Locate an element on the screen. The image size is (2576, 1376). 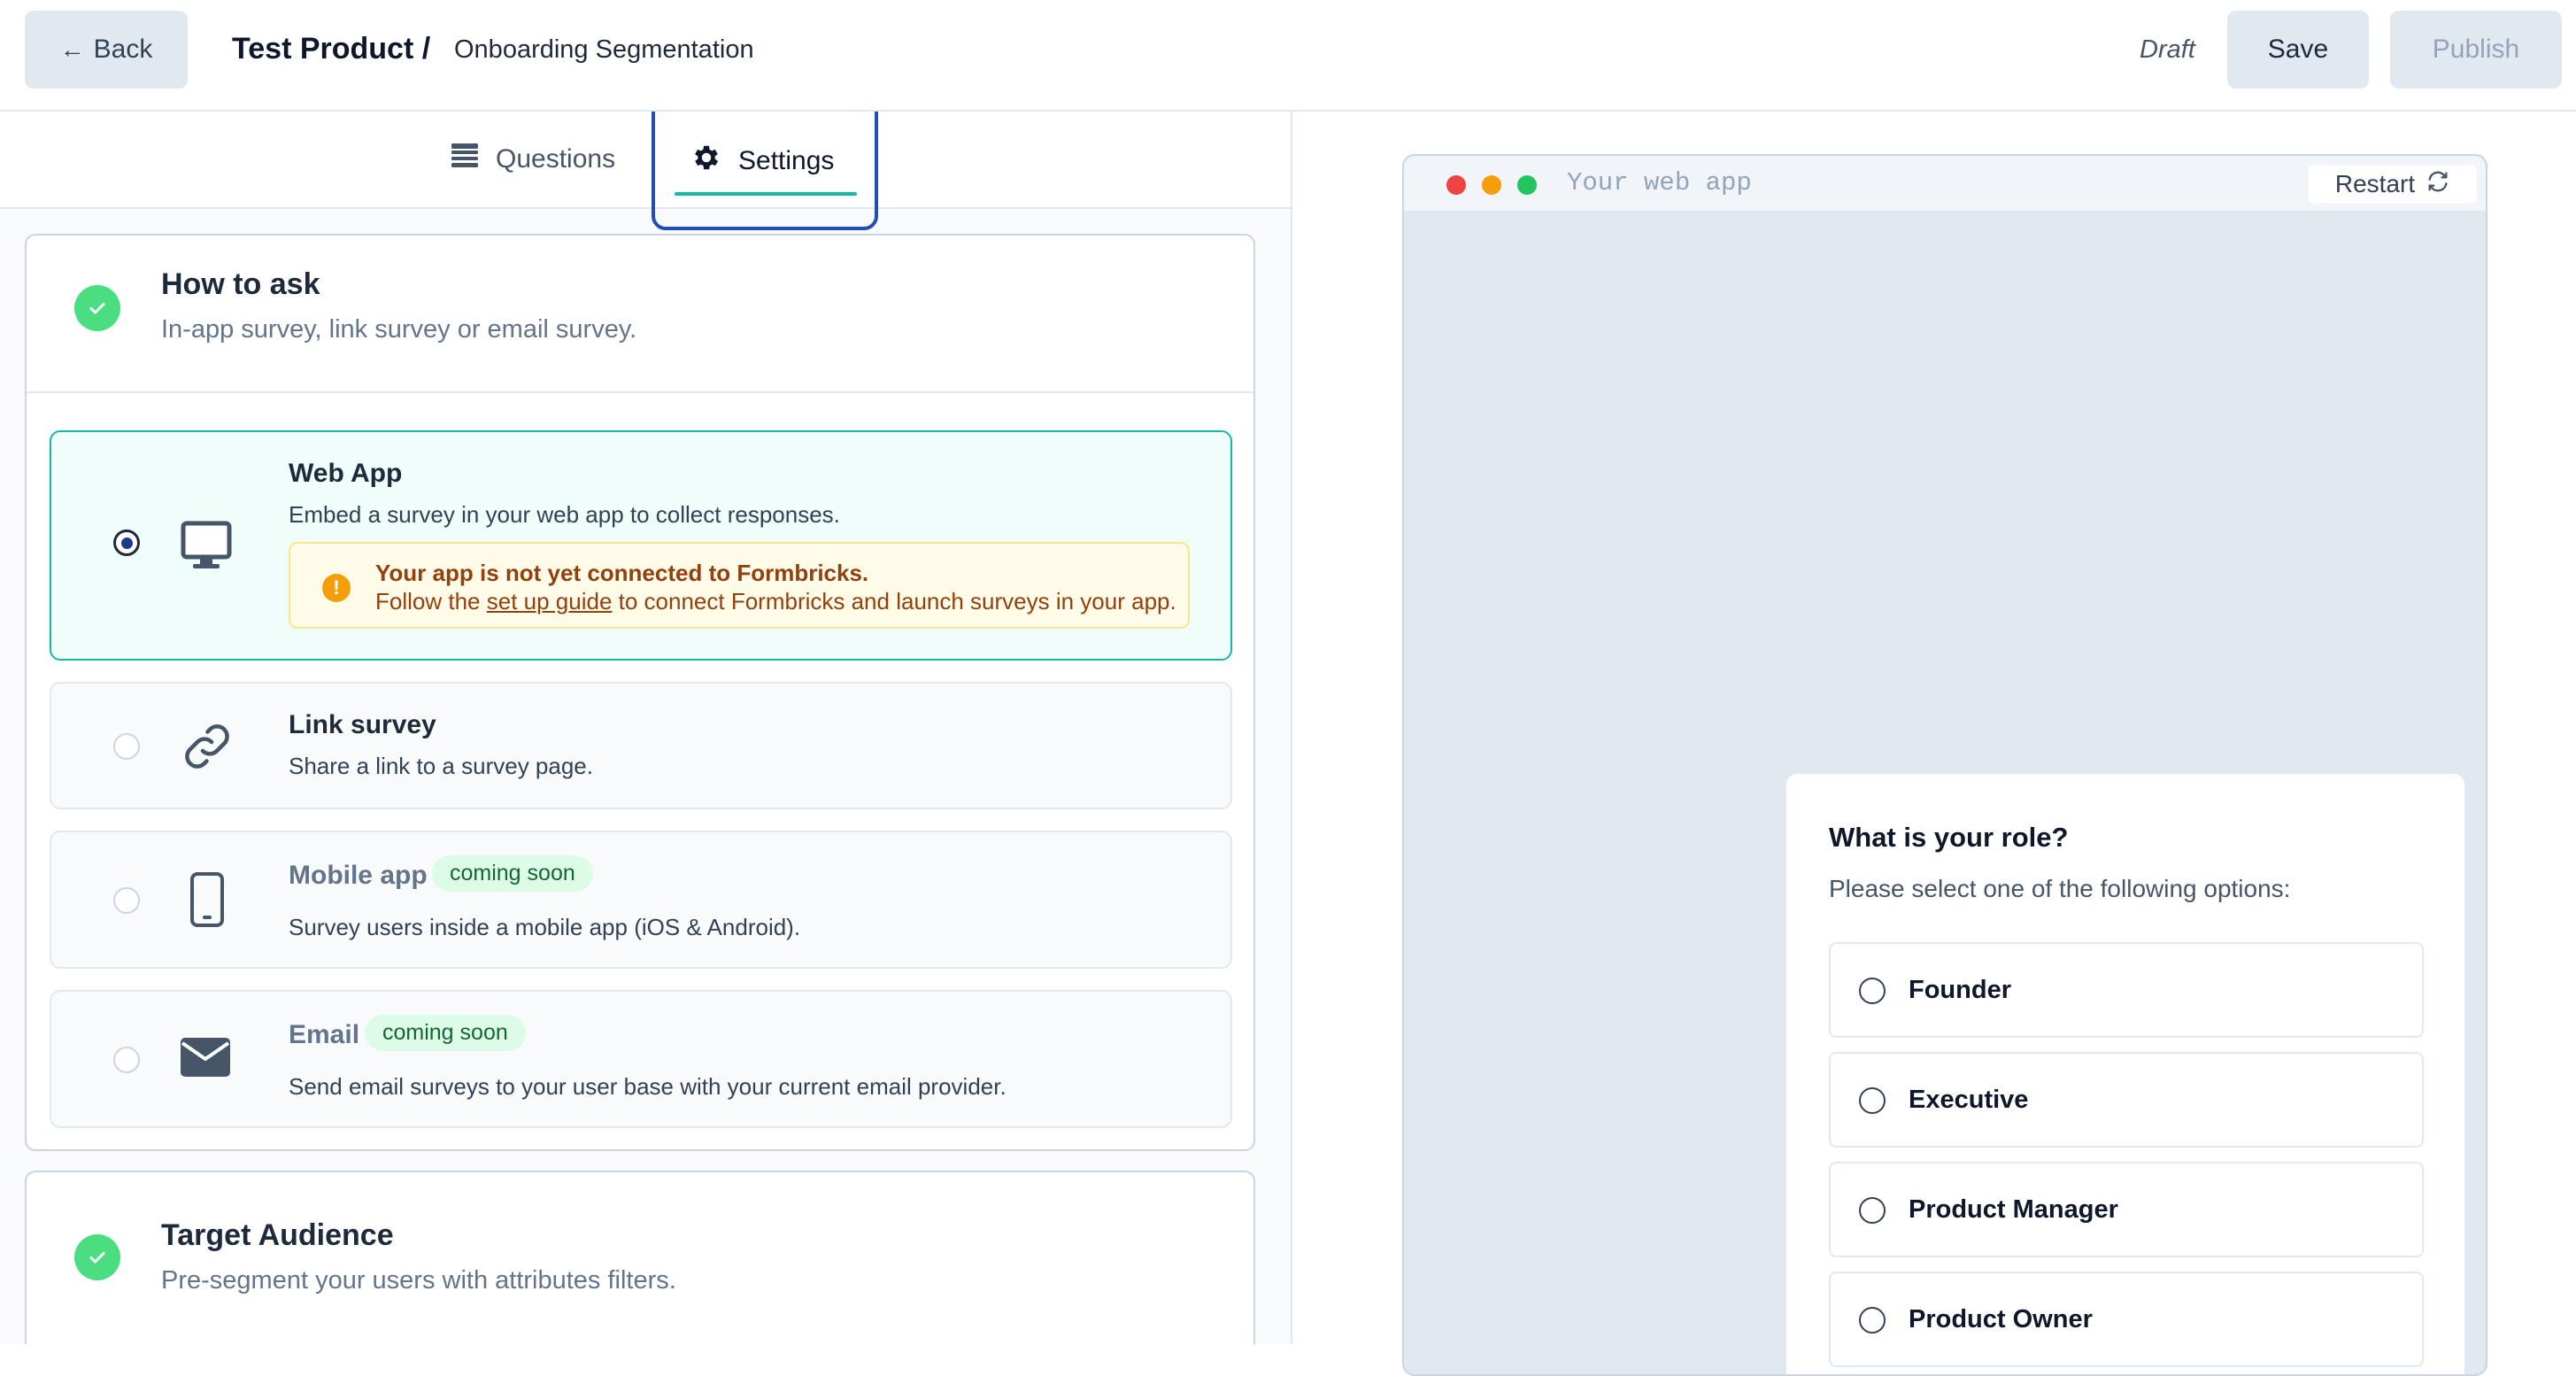
arrow-left-icon: ← is located at coordinates (72, 49).